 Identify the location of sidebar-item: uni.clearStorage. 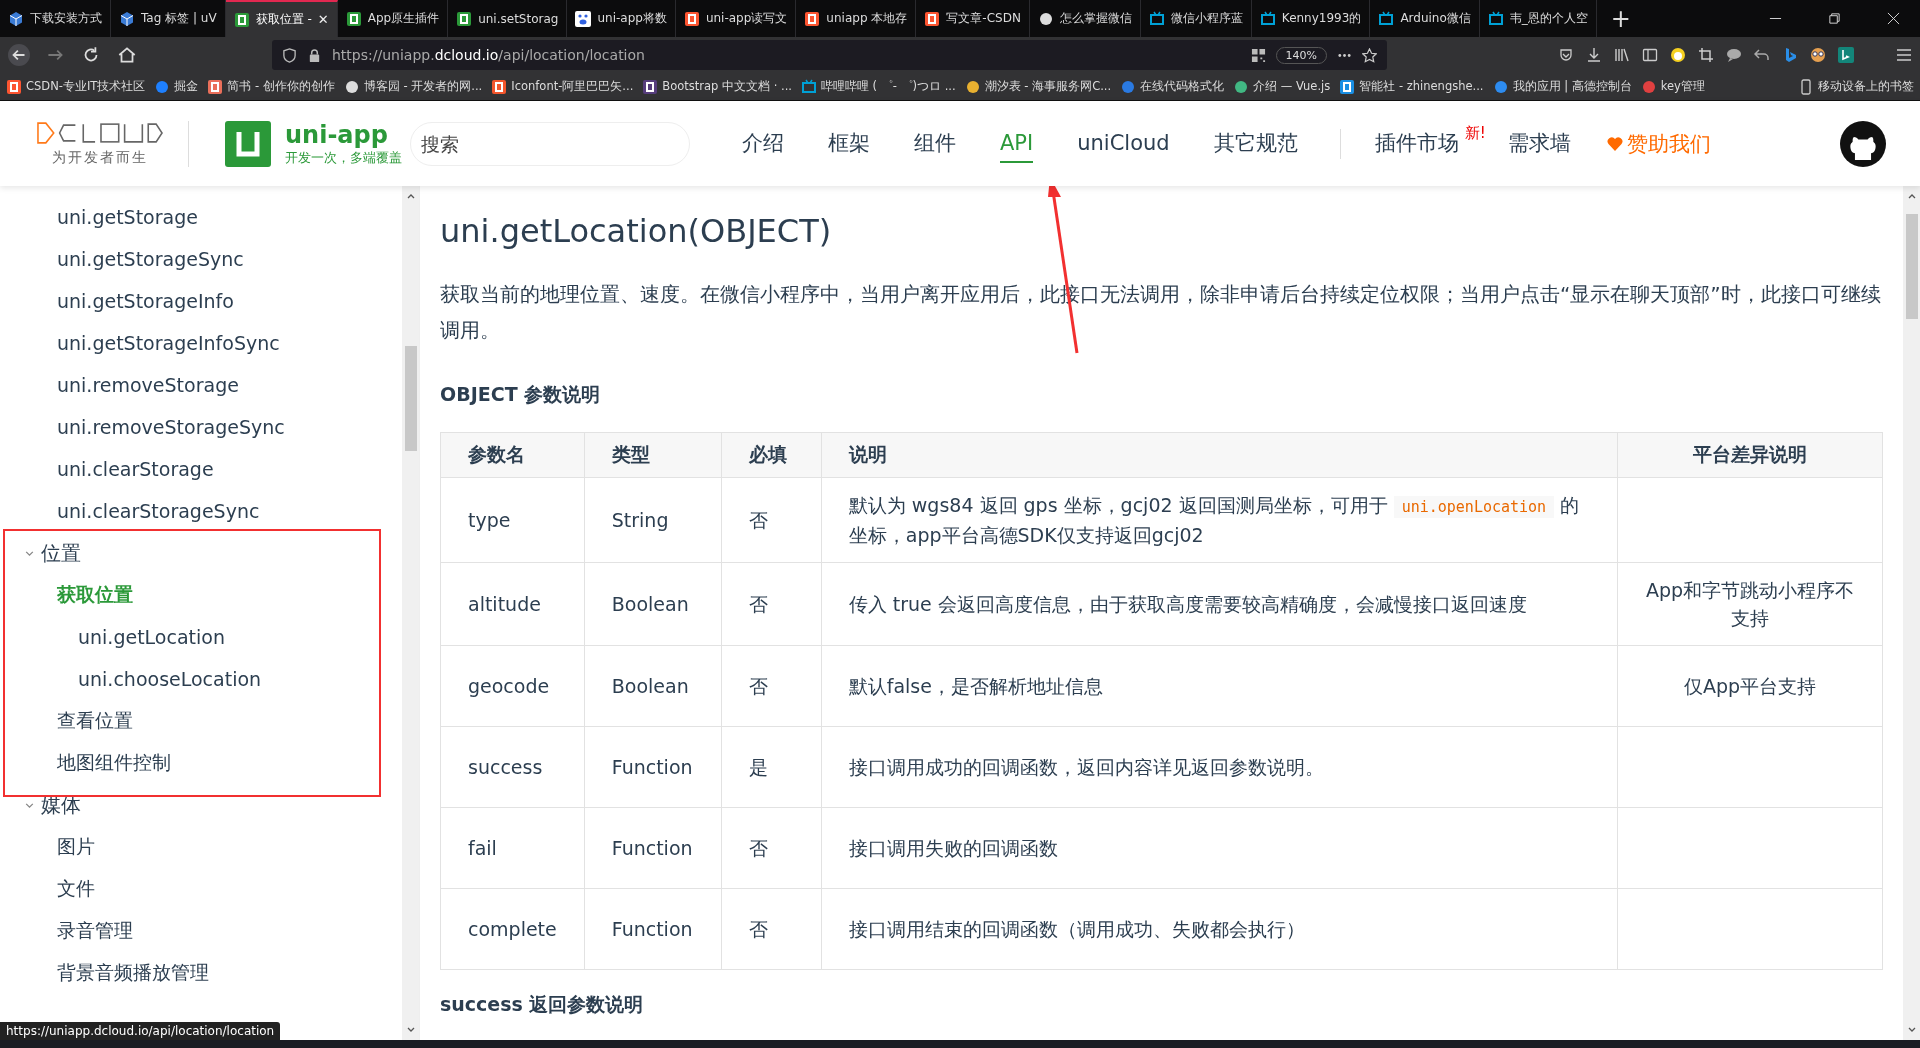
(201, 469).